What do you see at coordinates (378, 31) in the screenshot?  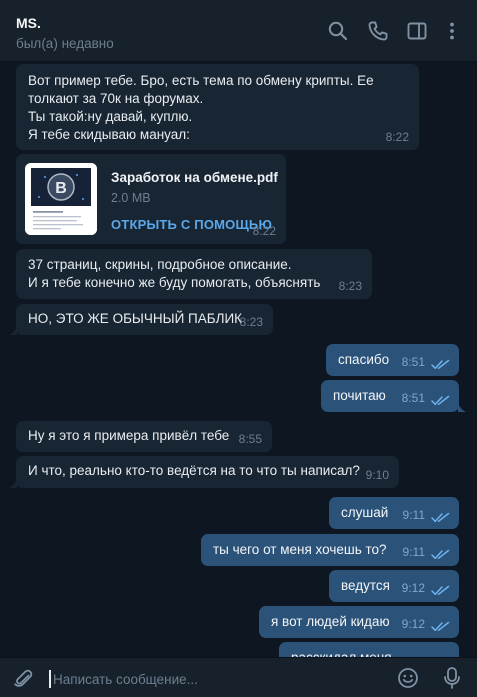 I see `phone-icon` at bounding box center [378, 31].